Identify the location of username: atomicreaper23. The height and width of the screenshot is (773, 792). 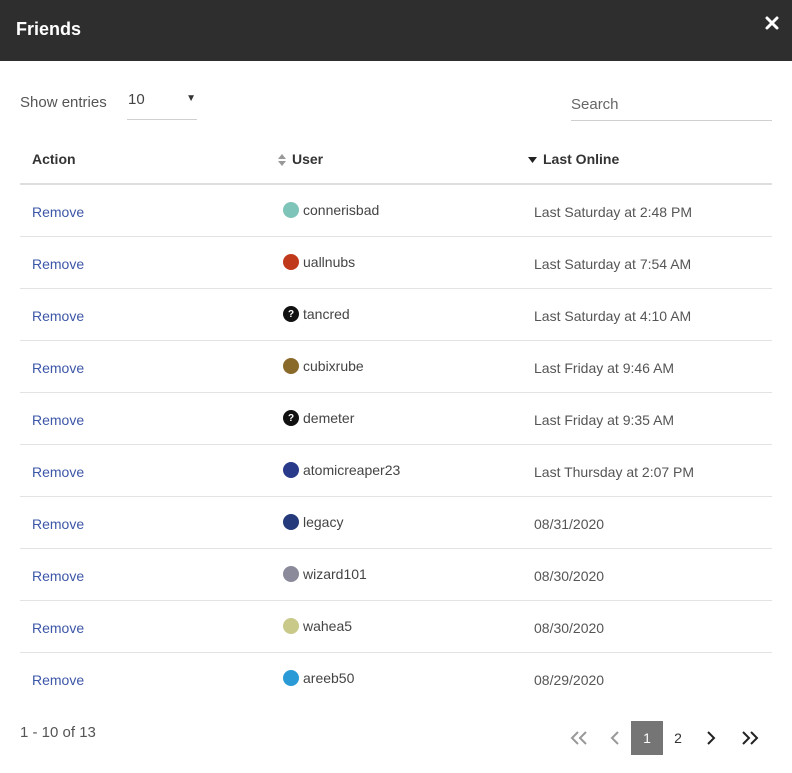
(352, 470).